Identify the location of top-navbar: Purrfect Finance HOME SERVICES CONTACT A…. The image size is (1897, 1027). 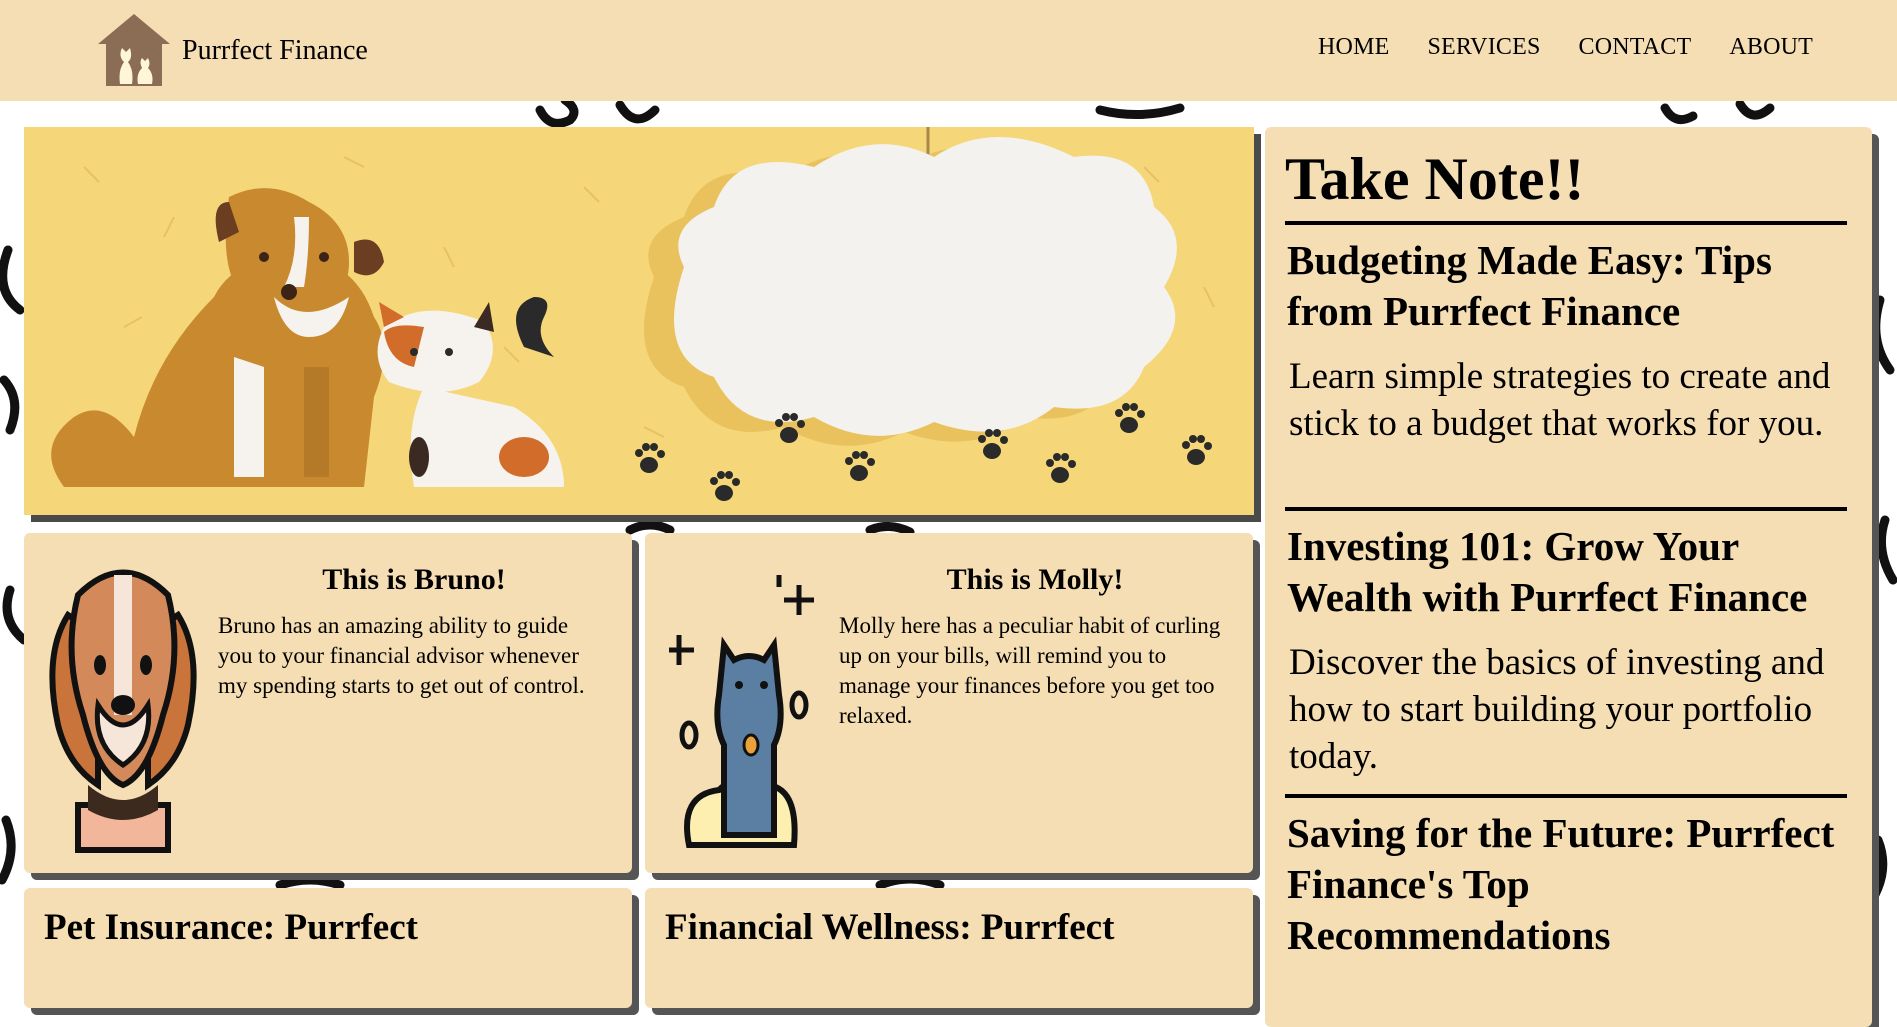
(948, 50).